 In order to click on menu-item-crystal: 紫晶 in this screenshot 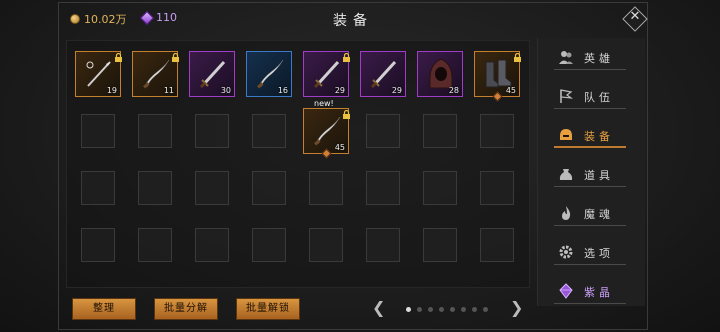, I will do `click(591, 292)`.